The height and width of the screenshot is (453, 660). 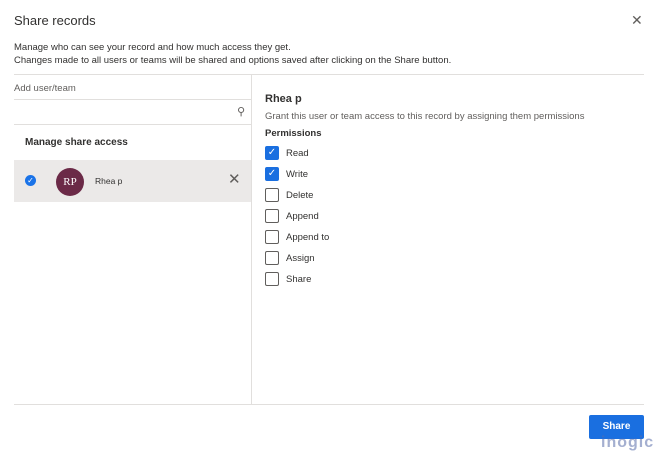 What do you see at coordinates (297, 174) in the screenshot?
I see `permission-label: Write` at bounding box center [297, 174].